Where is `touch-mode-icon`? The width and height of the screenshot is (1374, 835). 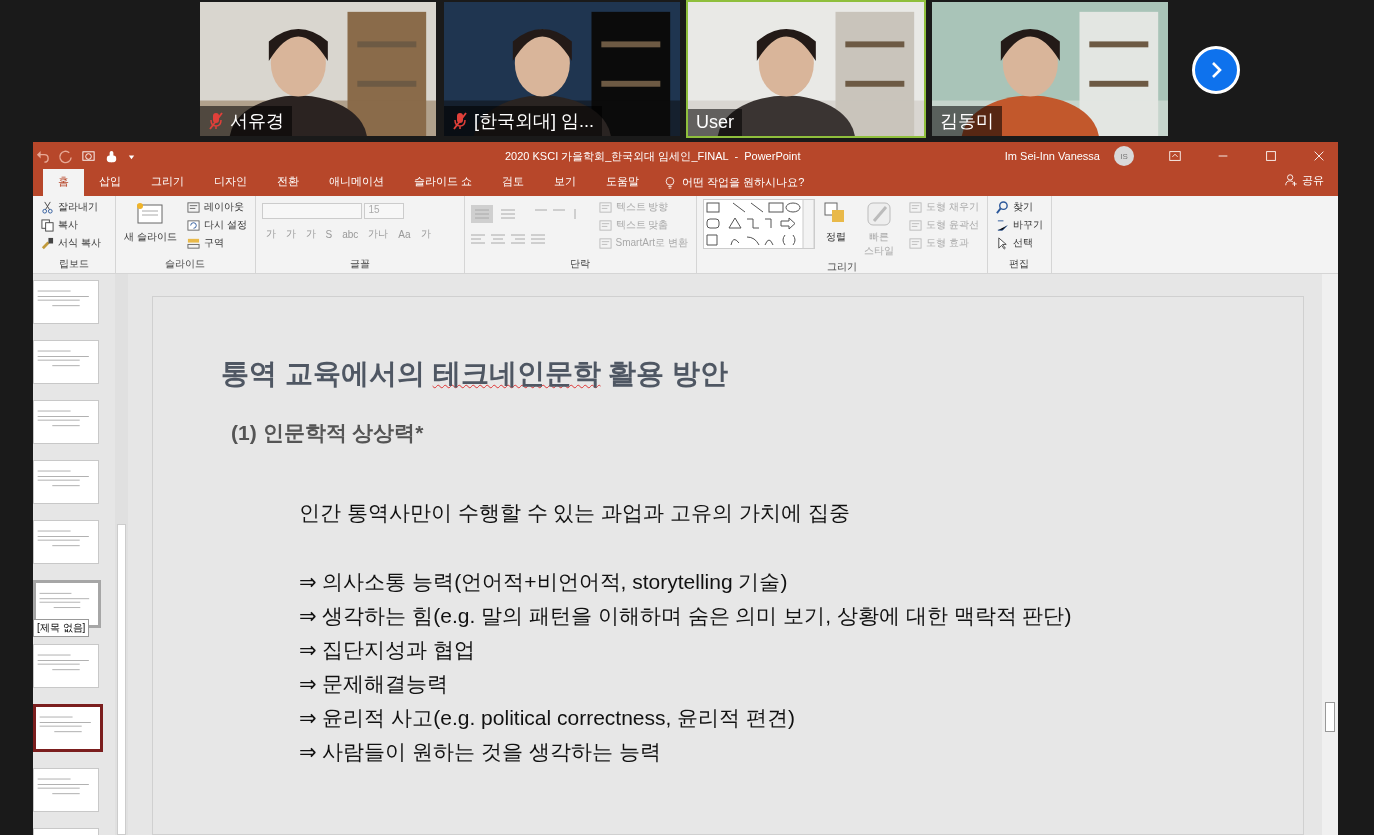
touch-mode-icon is located at coordinates (111, 156).